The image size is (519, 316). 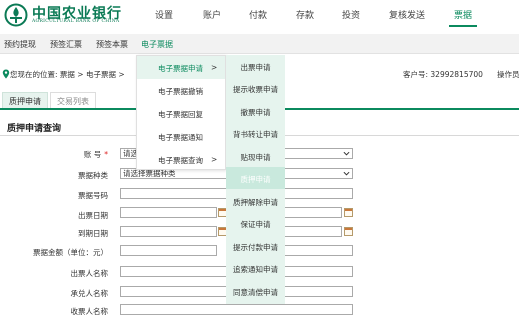 I want to click on subnav-electronic-bills: 电子票据, so click(x=157, y=44).